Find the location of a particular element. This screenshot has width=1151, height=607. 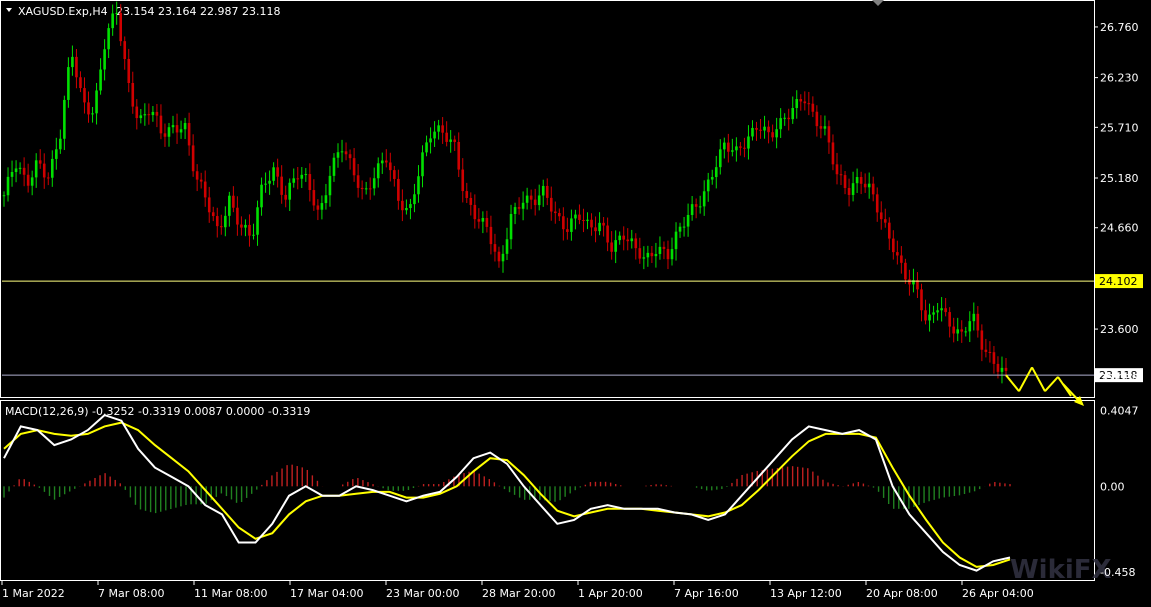

macd-tick-label: 0.00 is located at coordinates (1112, 486).